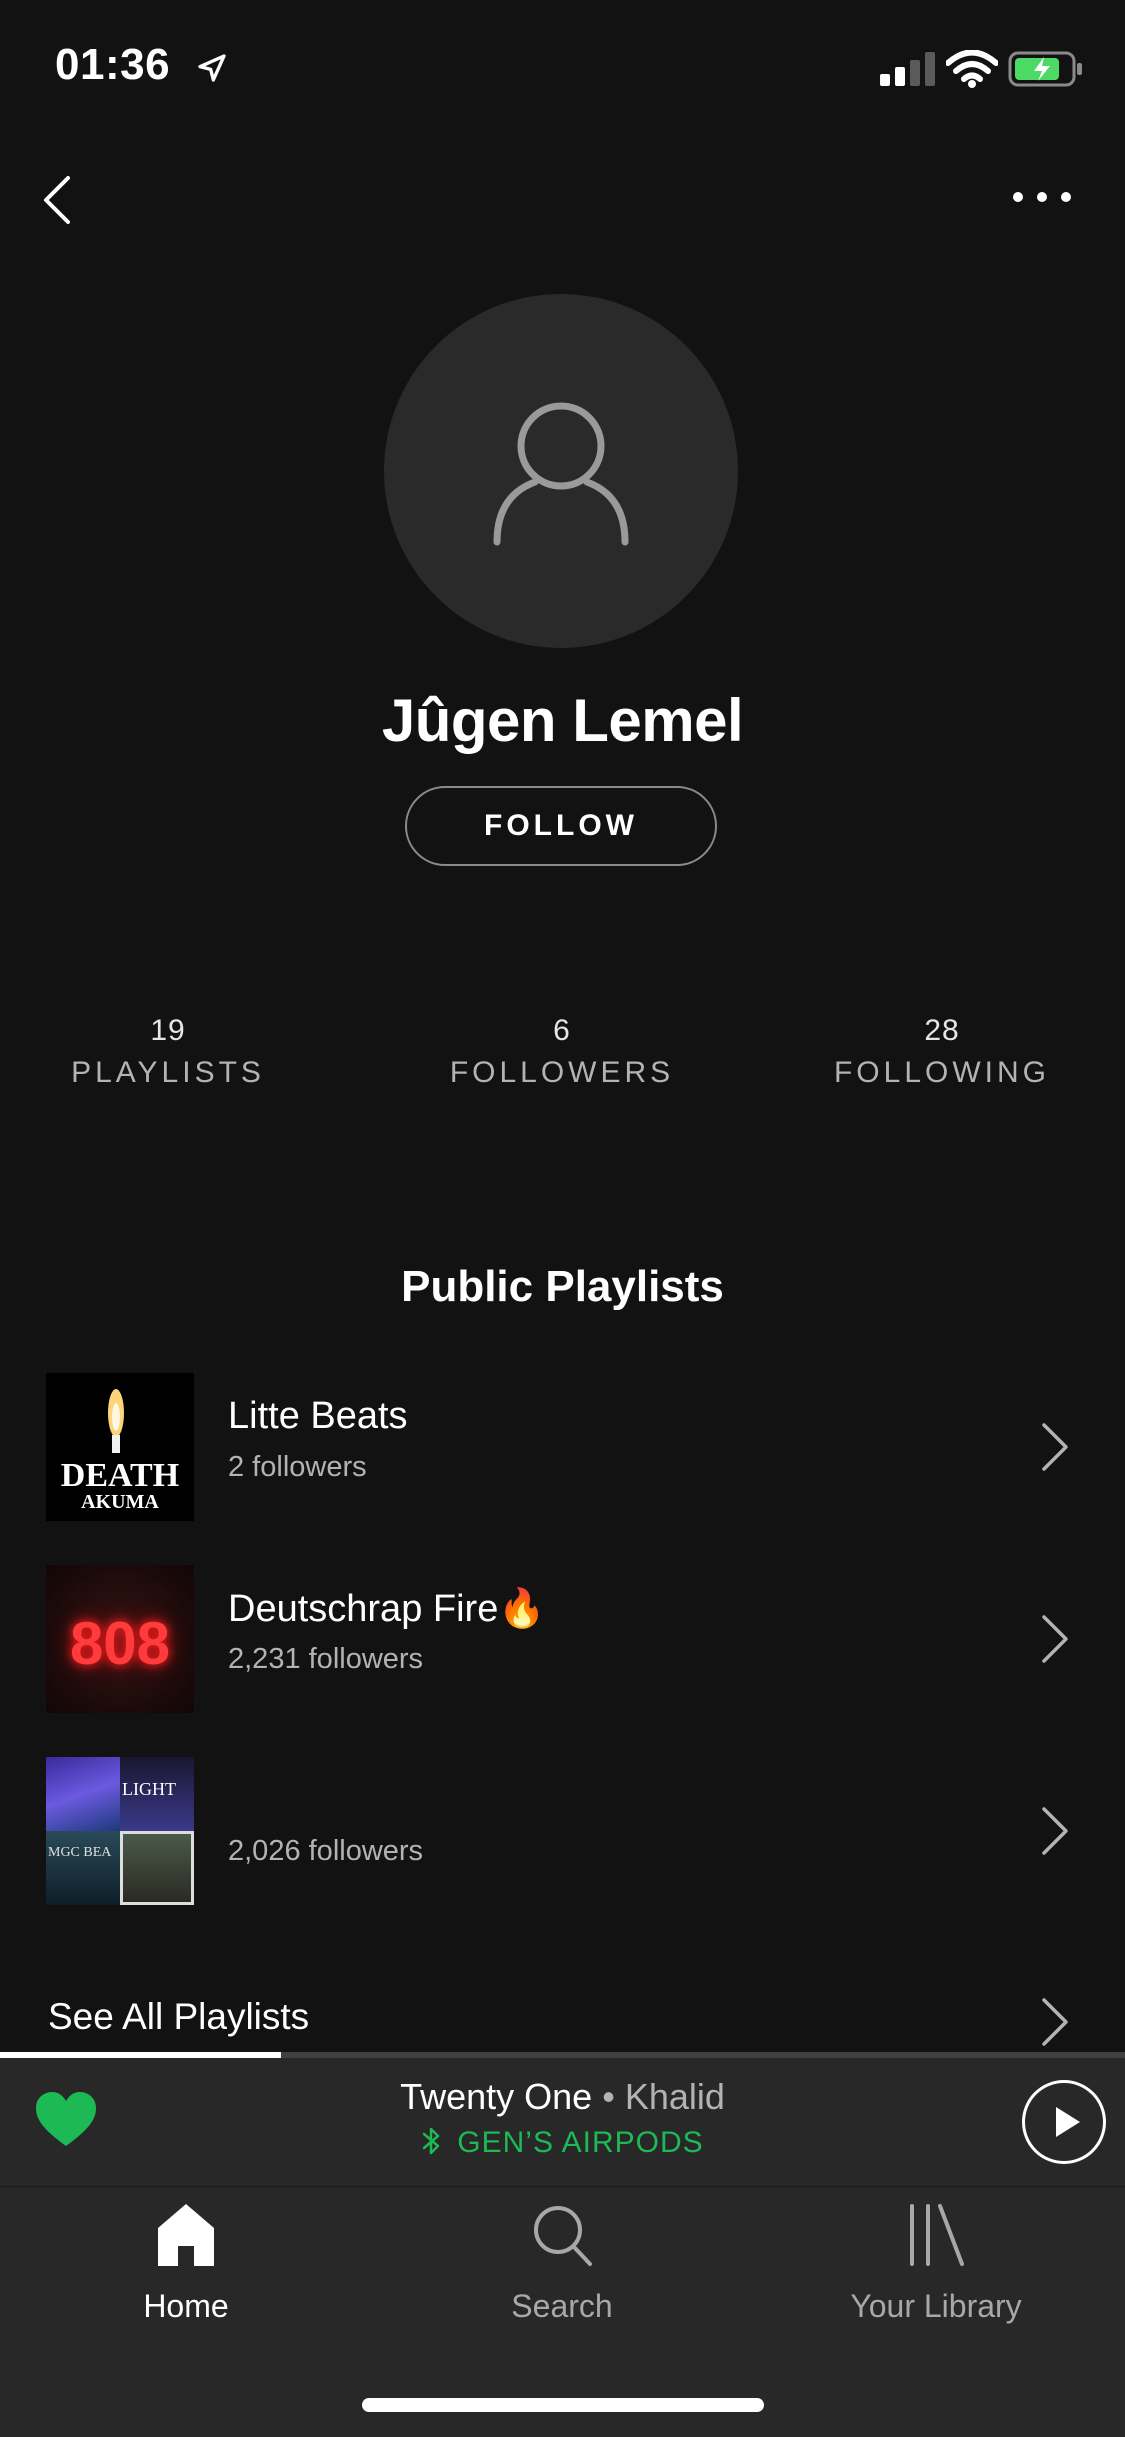 The width and height of the screenshot is (1125, 2437). I want to click on playlist-cover: DEATH AKUMA, so click(120, 1447).